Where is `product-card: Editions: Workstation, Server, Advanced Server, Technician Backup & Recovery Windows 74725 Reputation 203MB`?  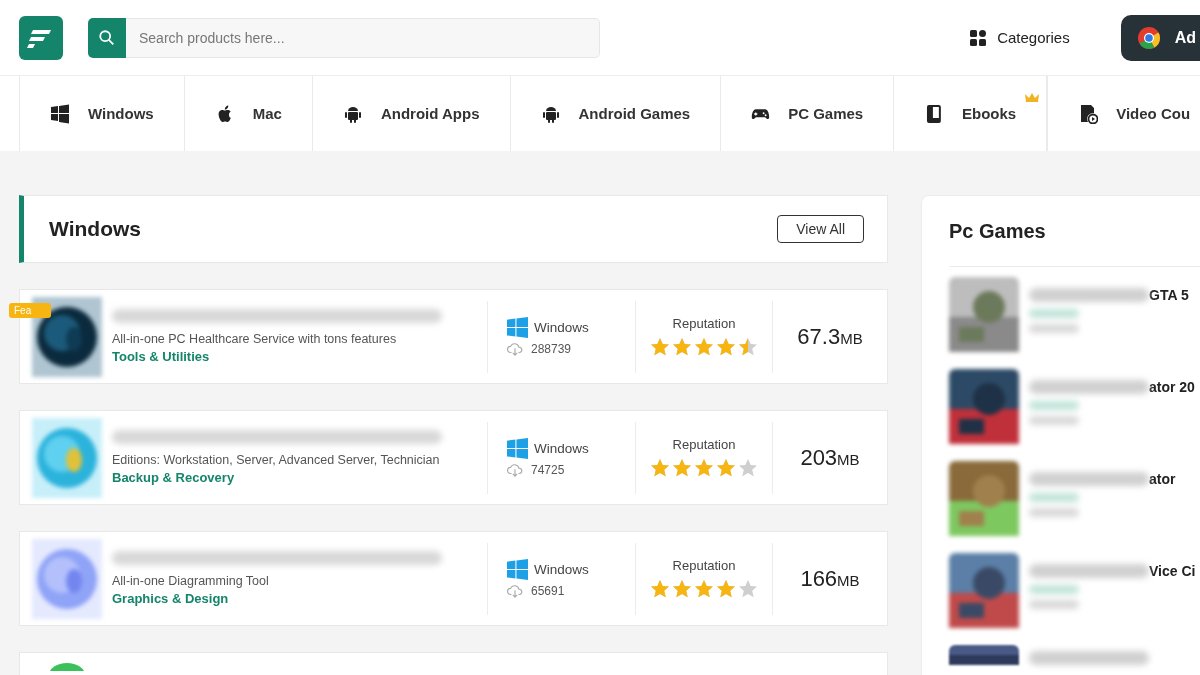 product-card: Editions: Workstation, Server, Advanced Server, Technician Backup & Recovery Windows 74725 Reputation 203MB is located at coordinates (453, 457).